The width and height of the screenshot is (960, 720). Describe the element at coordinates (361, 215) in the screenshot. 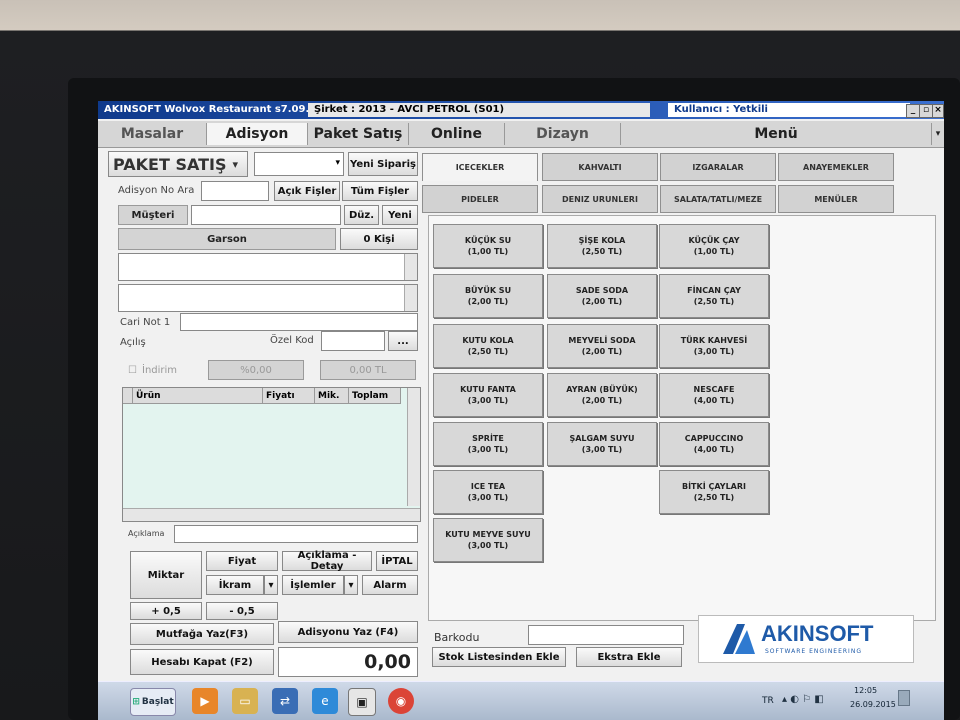

I see `edit-customer-button: Düz.` at that location.